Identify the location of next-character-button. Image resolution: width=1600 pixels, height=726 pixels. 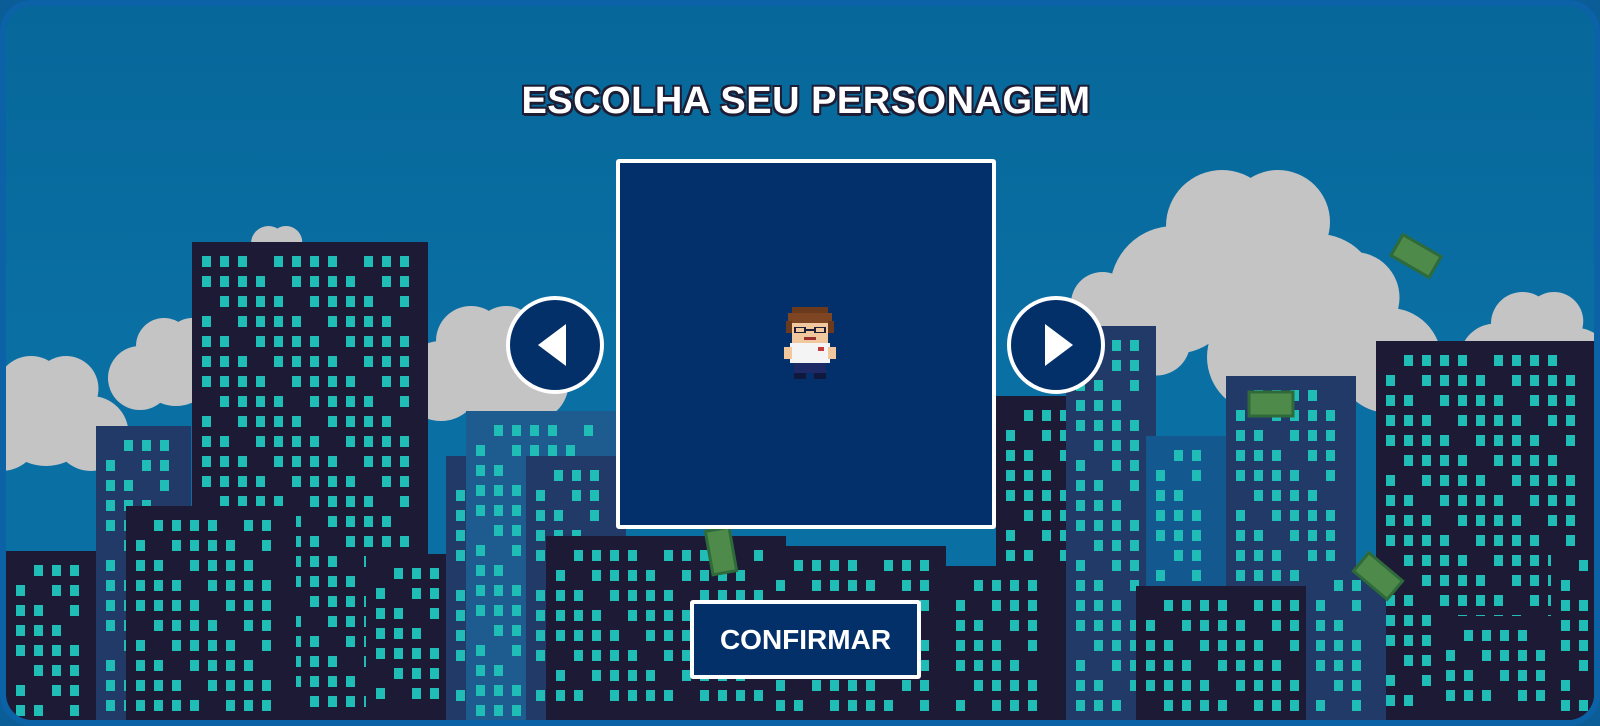
(1056, 345).